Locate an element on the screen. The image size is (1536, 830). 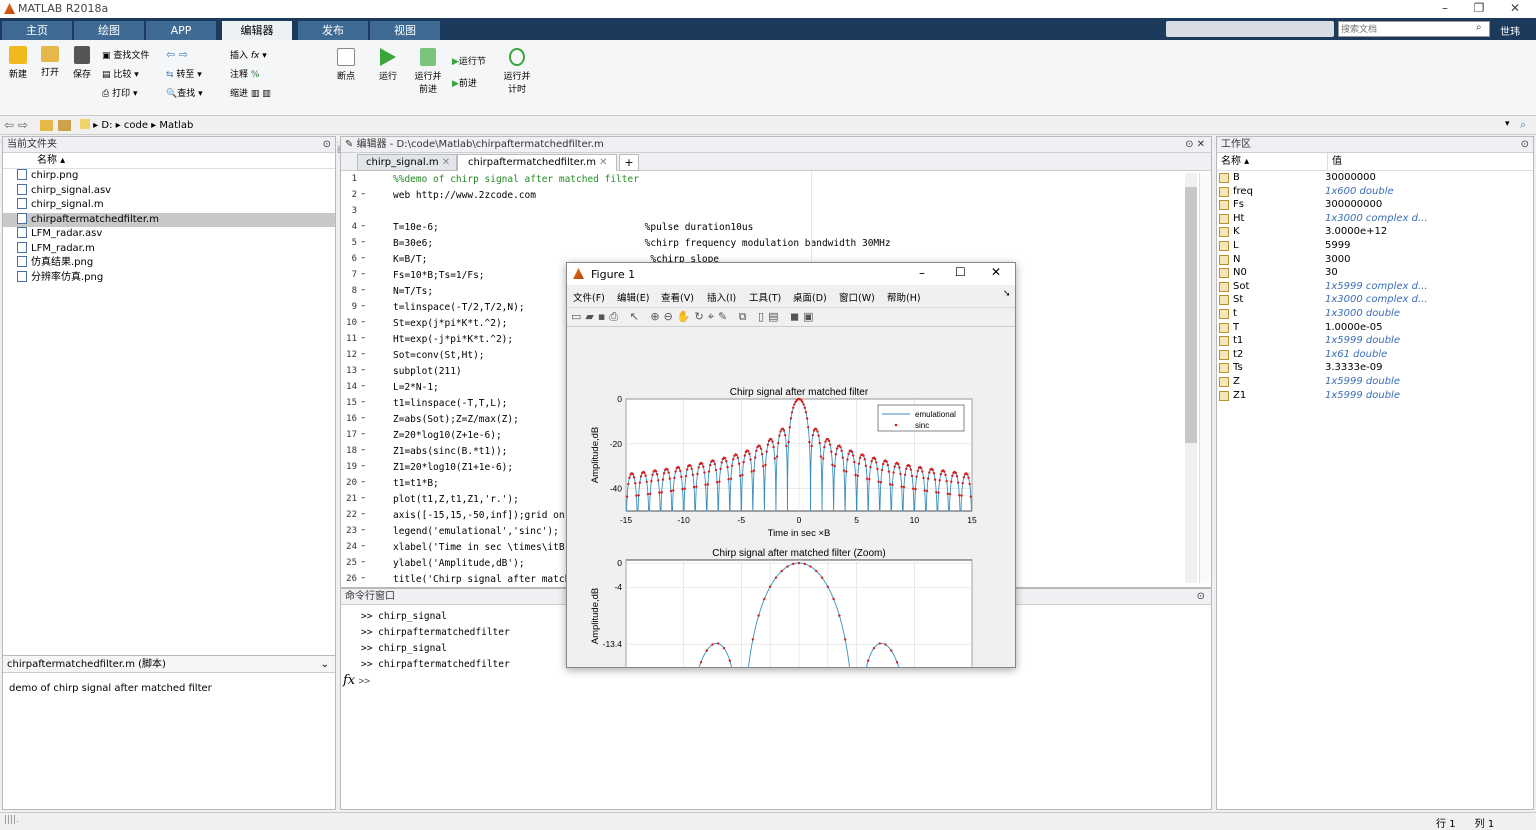
files-column-header: 名称 ▴ is located at coordinates (169, 161).